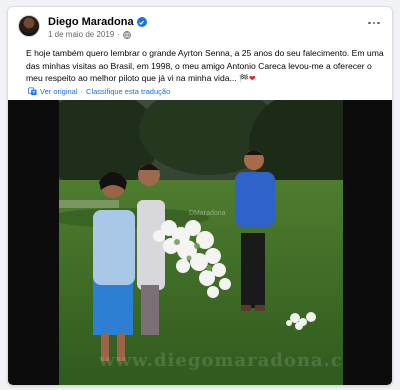 This screenshot has width=400, height=390. What do you see at coordinates (32, 91) in the screenshot?
I see `translate-icon` at bounding box center [32, 91].